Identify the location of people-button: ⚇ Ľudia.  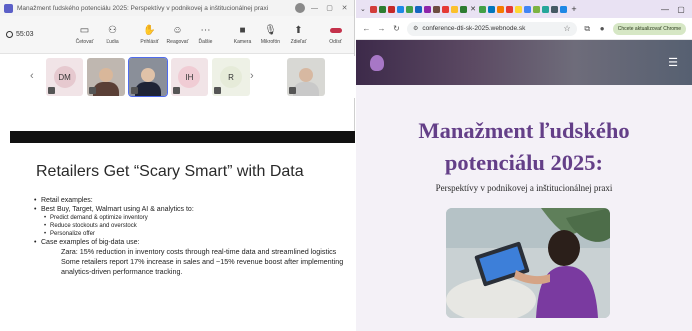
(112, 35).